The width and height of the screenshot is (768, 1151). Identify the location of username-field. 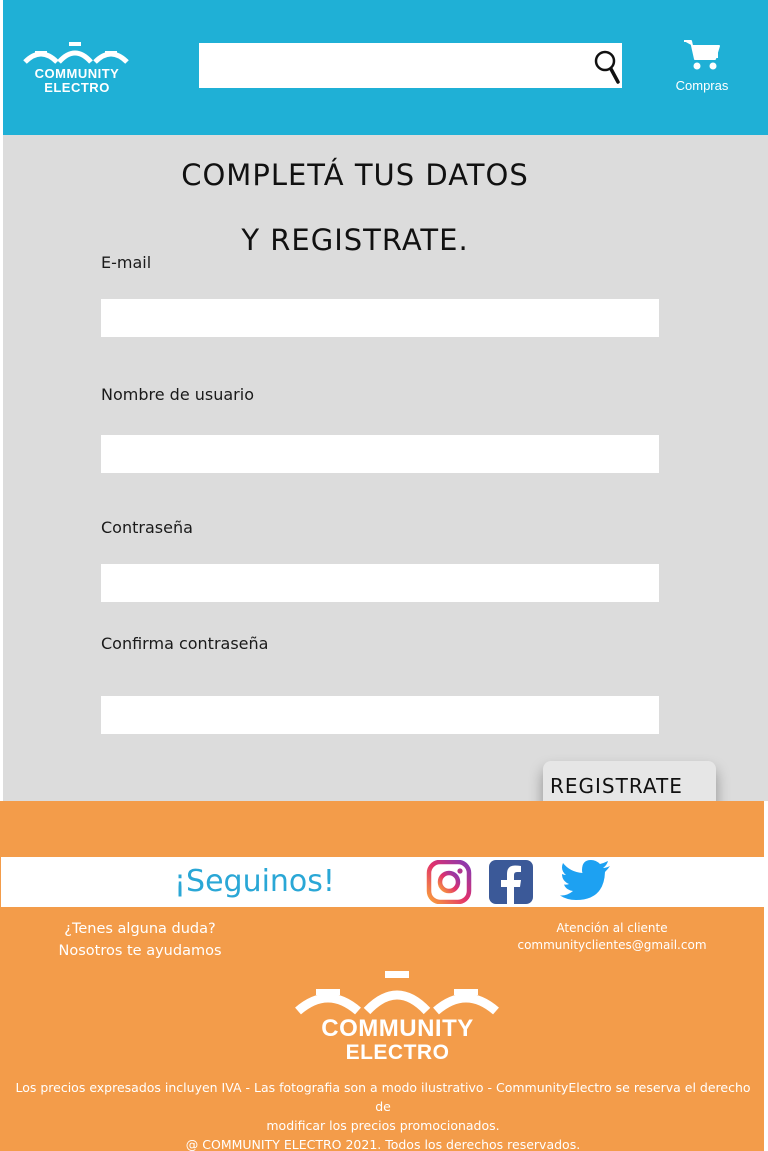
(380, 454).